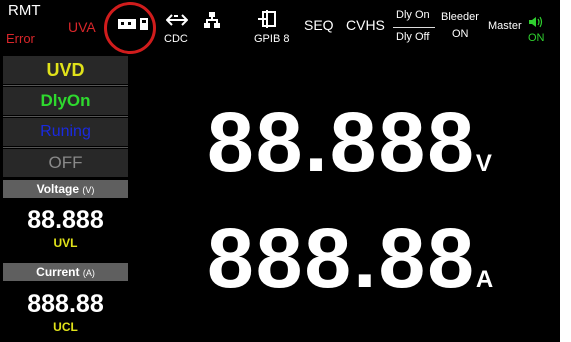 The width and height of the screenshot is (571, 342). Describe the element at coordinates (58, 189) in the screenshot. I see `voltage-title: Voltage` at that location.